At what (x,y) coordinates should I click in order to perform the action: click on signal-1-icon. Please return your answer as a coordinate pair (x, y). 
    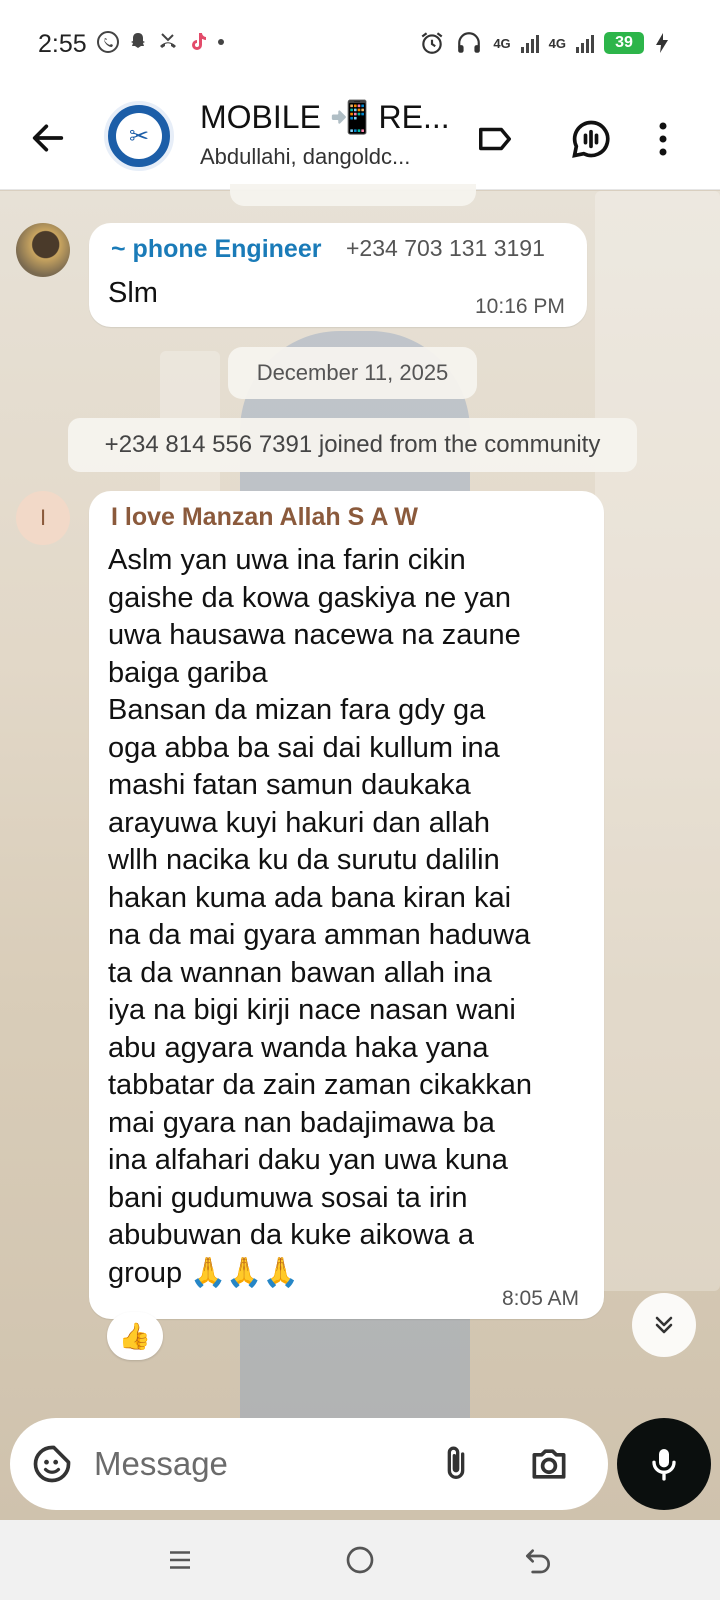
    Looking at the image, I should click on (529, 43).